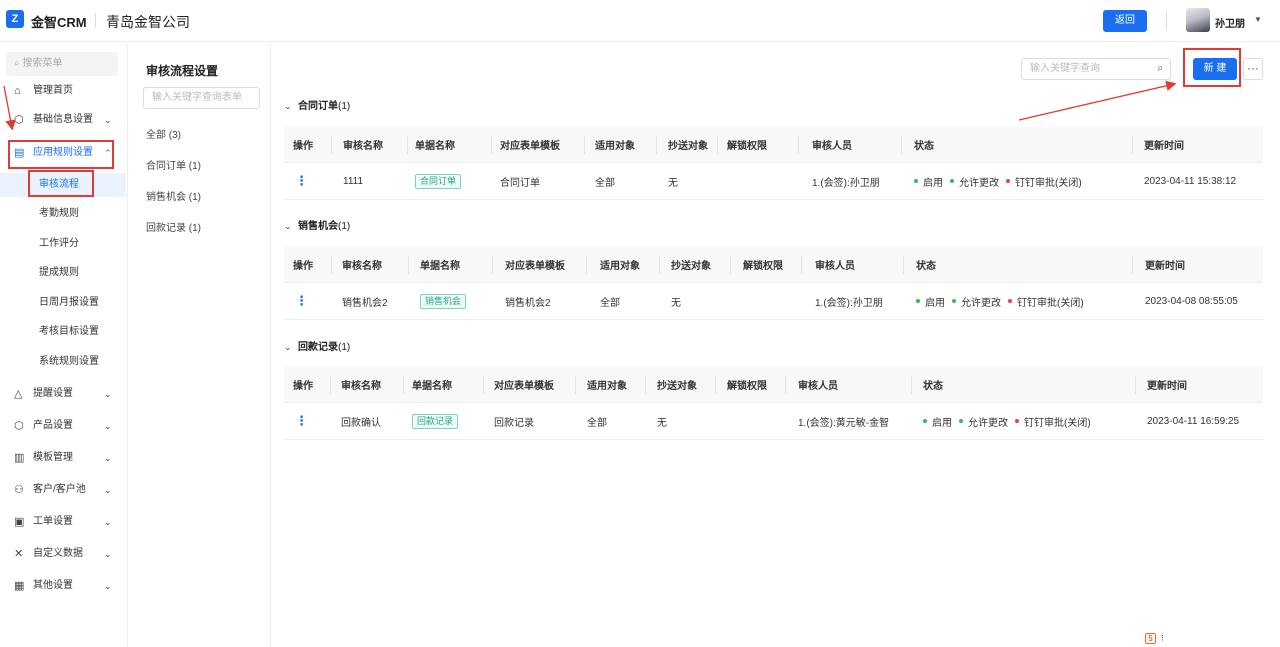 This screenshot has height=647, width=1280. I want to click on doc-type-badge: 合同订单, so click(438, 181).